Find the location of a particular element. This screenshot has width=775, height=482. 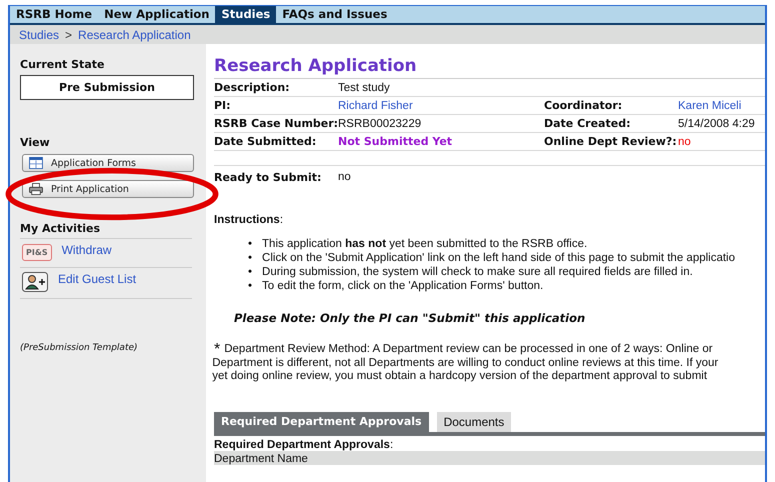

breadcrumb-link: Studies is located at coordinates (39, 35).